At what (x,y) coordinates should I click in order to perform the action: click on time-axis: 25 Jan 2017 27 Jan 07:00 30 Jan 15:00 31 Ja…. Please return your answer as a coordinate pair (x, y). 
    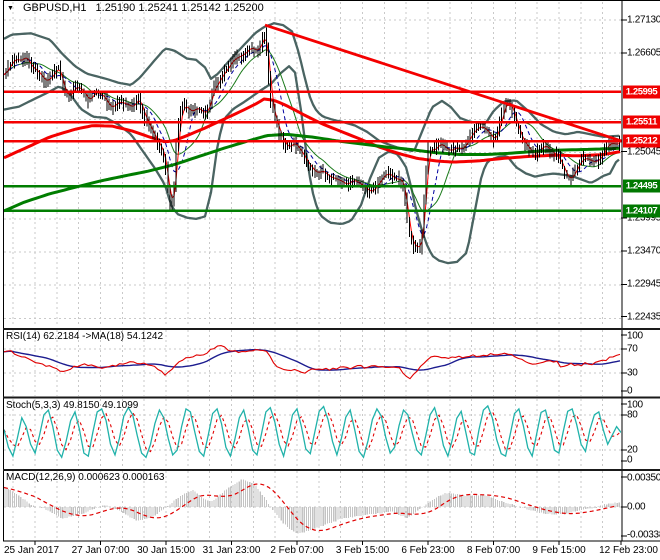
    Looking at the image, I should click on (330, 550).